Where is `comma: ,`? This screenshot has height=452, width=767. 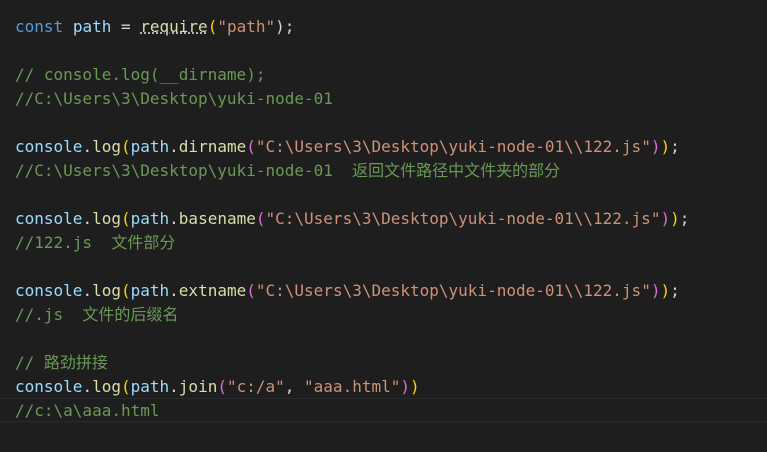 comma: , is located at coordinates (294, 386).